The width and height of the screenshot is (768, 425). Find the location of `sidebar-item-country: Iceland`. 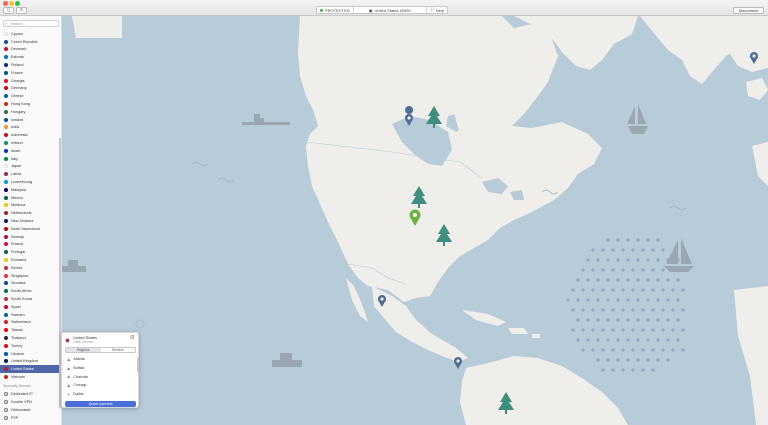

sidebar-item-country: Iceland is located at coordinates (30, 120).